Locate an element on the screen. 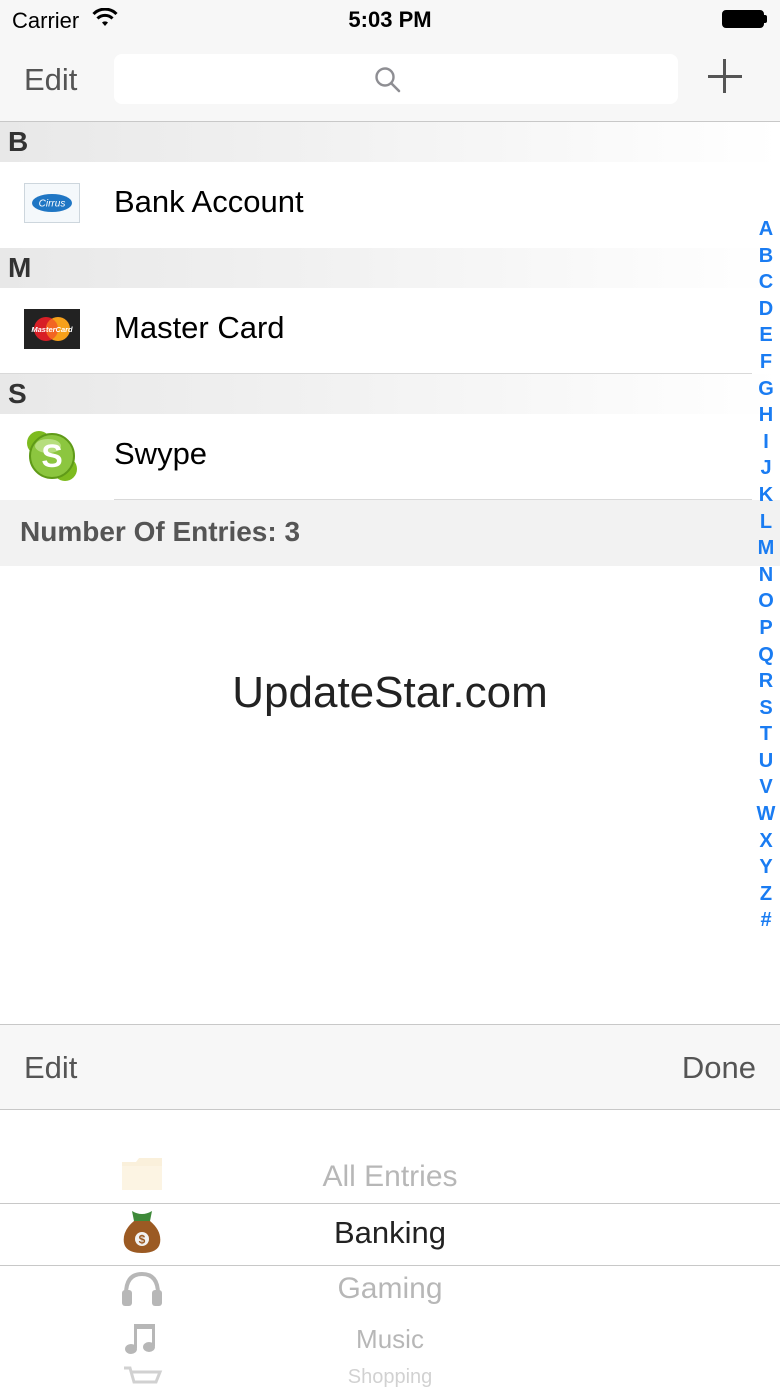 Image resolution: width=780 pixels, height=1387 pixels. edit-button: Edit is located at coordinates (50, 80).